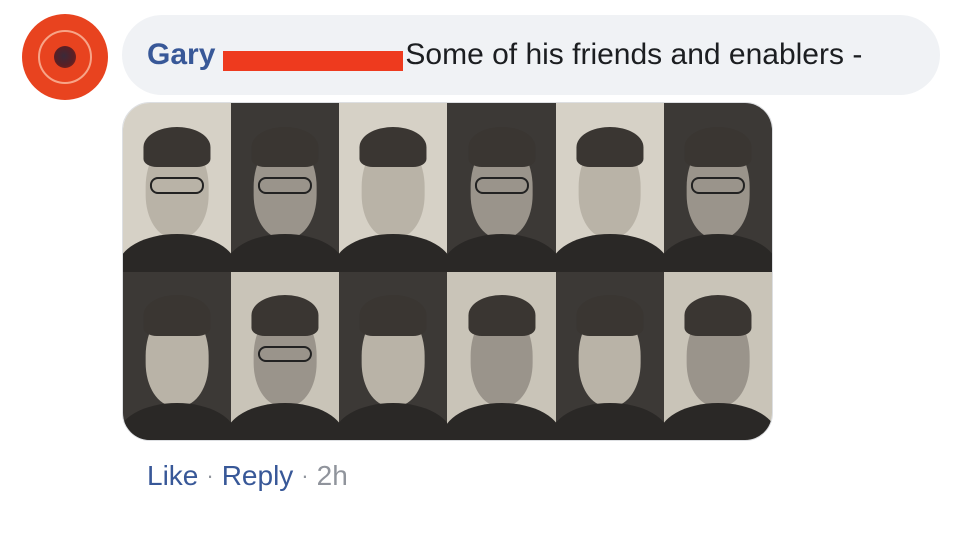 This screenshot has width=960, height=537. Describe the element at coordinates (634, 54) in the screenshot. I see `comment-text: Some of his friends and enablers -` at that location.